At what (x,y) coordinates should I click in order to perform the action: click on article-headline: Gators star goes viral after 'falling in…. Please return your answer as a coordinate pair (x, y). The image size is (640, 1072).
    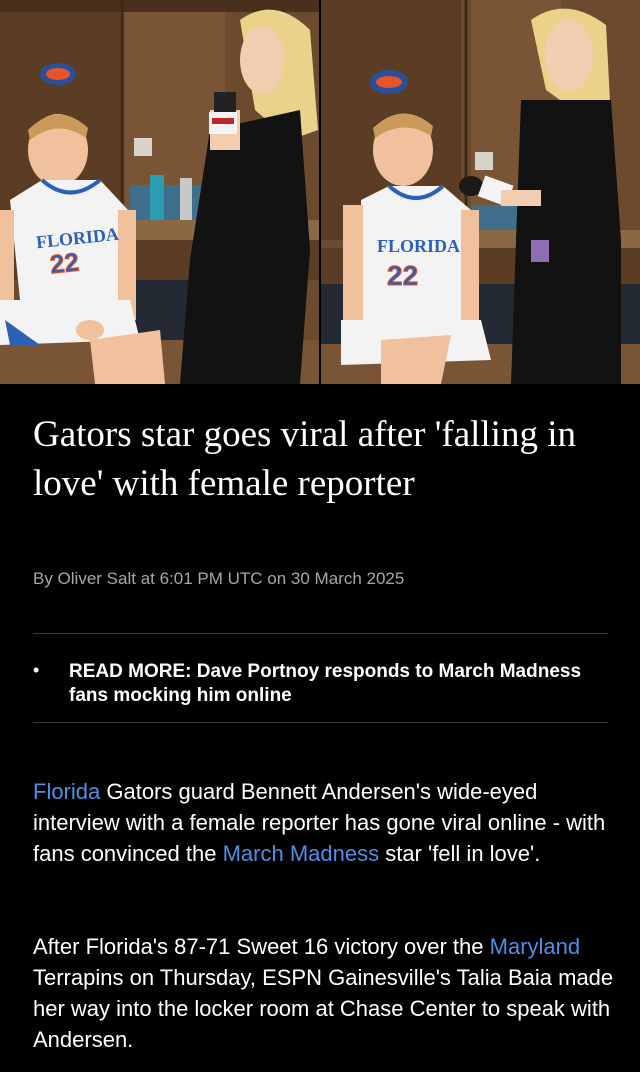
    Looking at the image, I should click on (304, 459).